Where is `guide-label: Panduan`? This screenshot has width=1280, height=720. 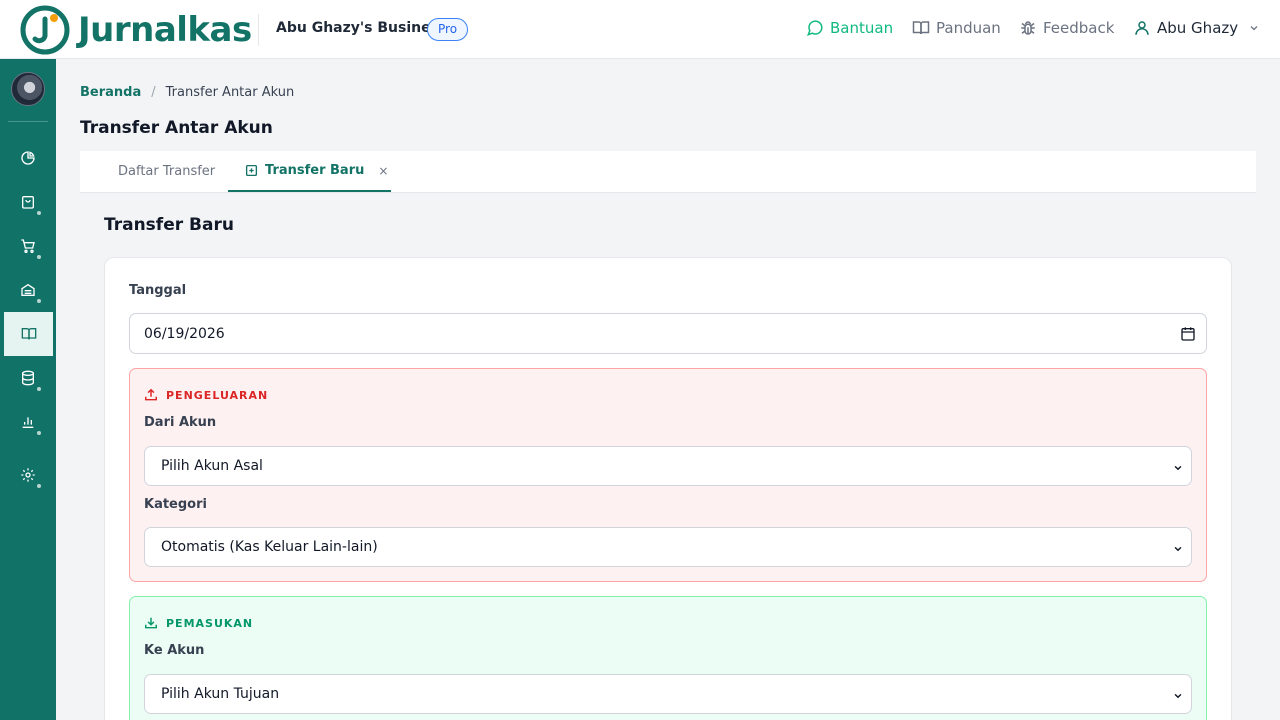 guide-label: Panduan is located at coordinates (968, 28).